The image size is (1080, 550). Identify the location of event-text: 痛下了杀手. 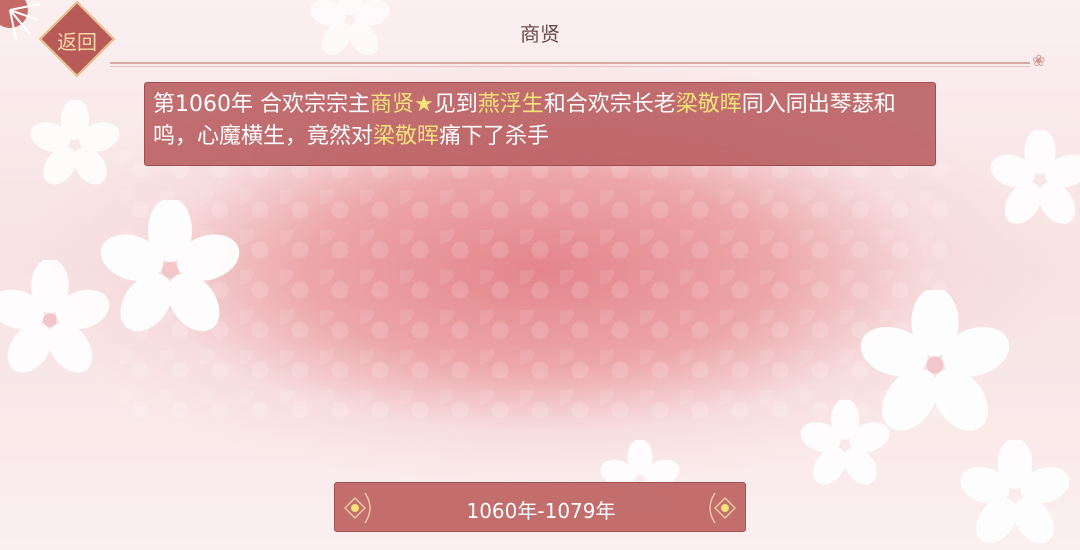
(494, 136).